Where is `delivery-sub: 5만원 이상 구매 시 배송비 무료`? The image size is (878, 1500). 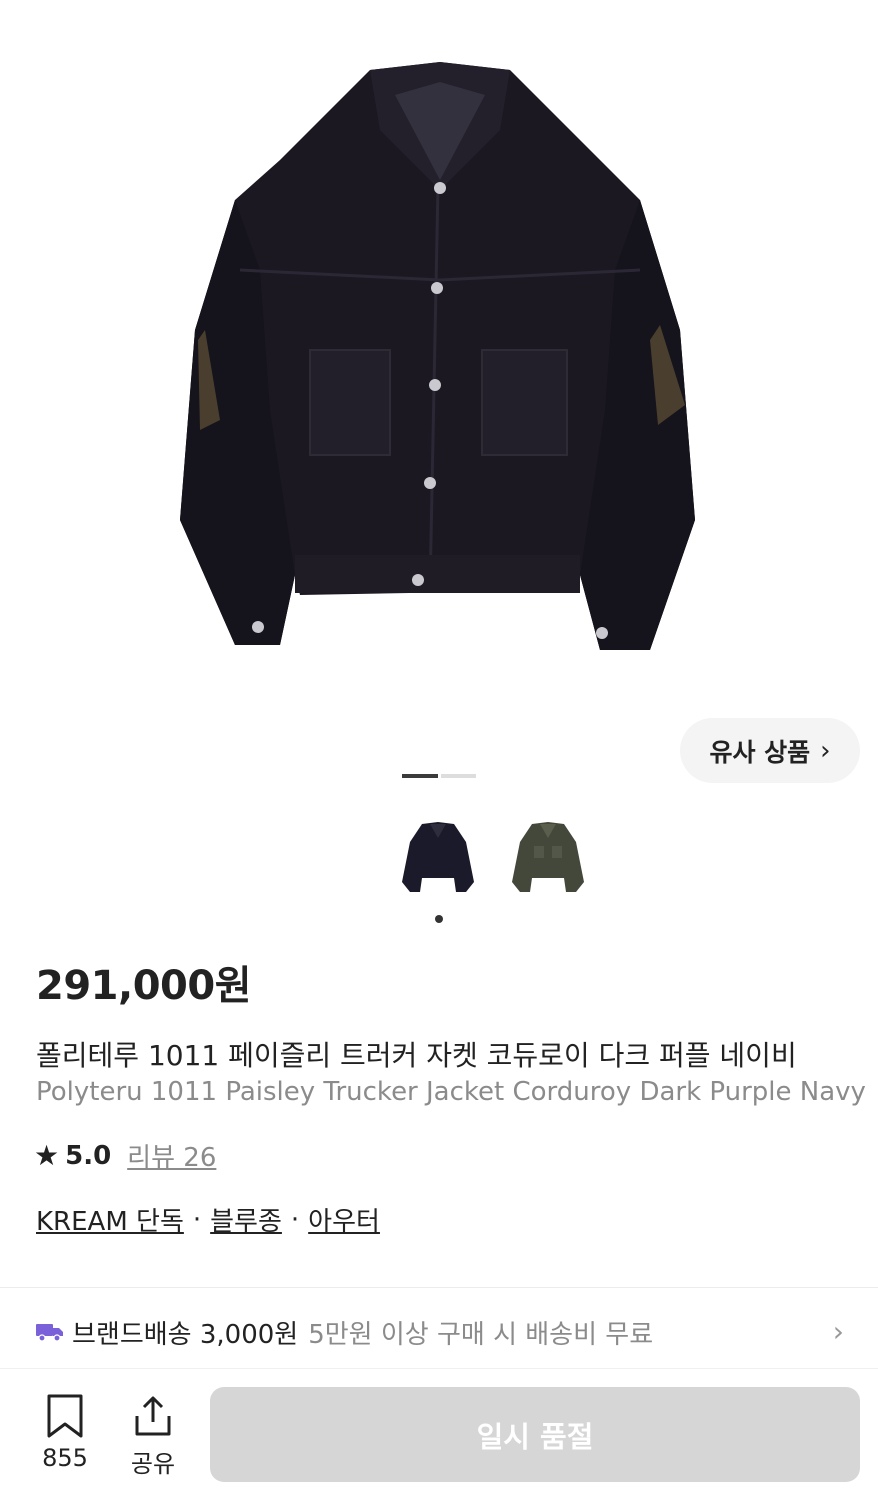
delivery-sub: 5만원 이상 구매 시 배송비 무료 is located at coordinates (481, 1334).